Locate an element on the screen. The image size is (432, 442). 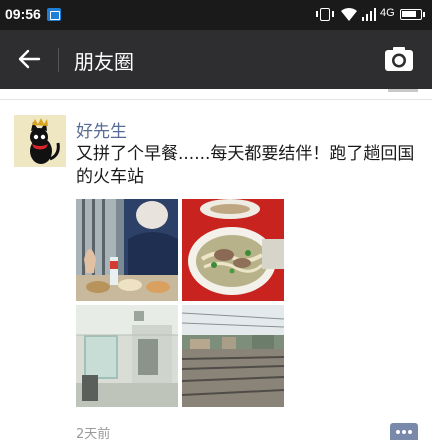
network-type: 4G is located at coordinates (387, 13).